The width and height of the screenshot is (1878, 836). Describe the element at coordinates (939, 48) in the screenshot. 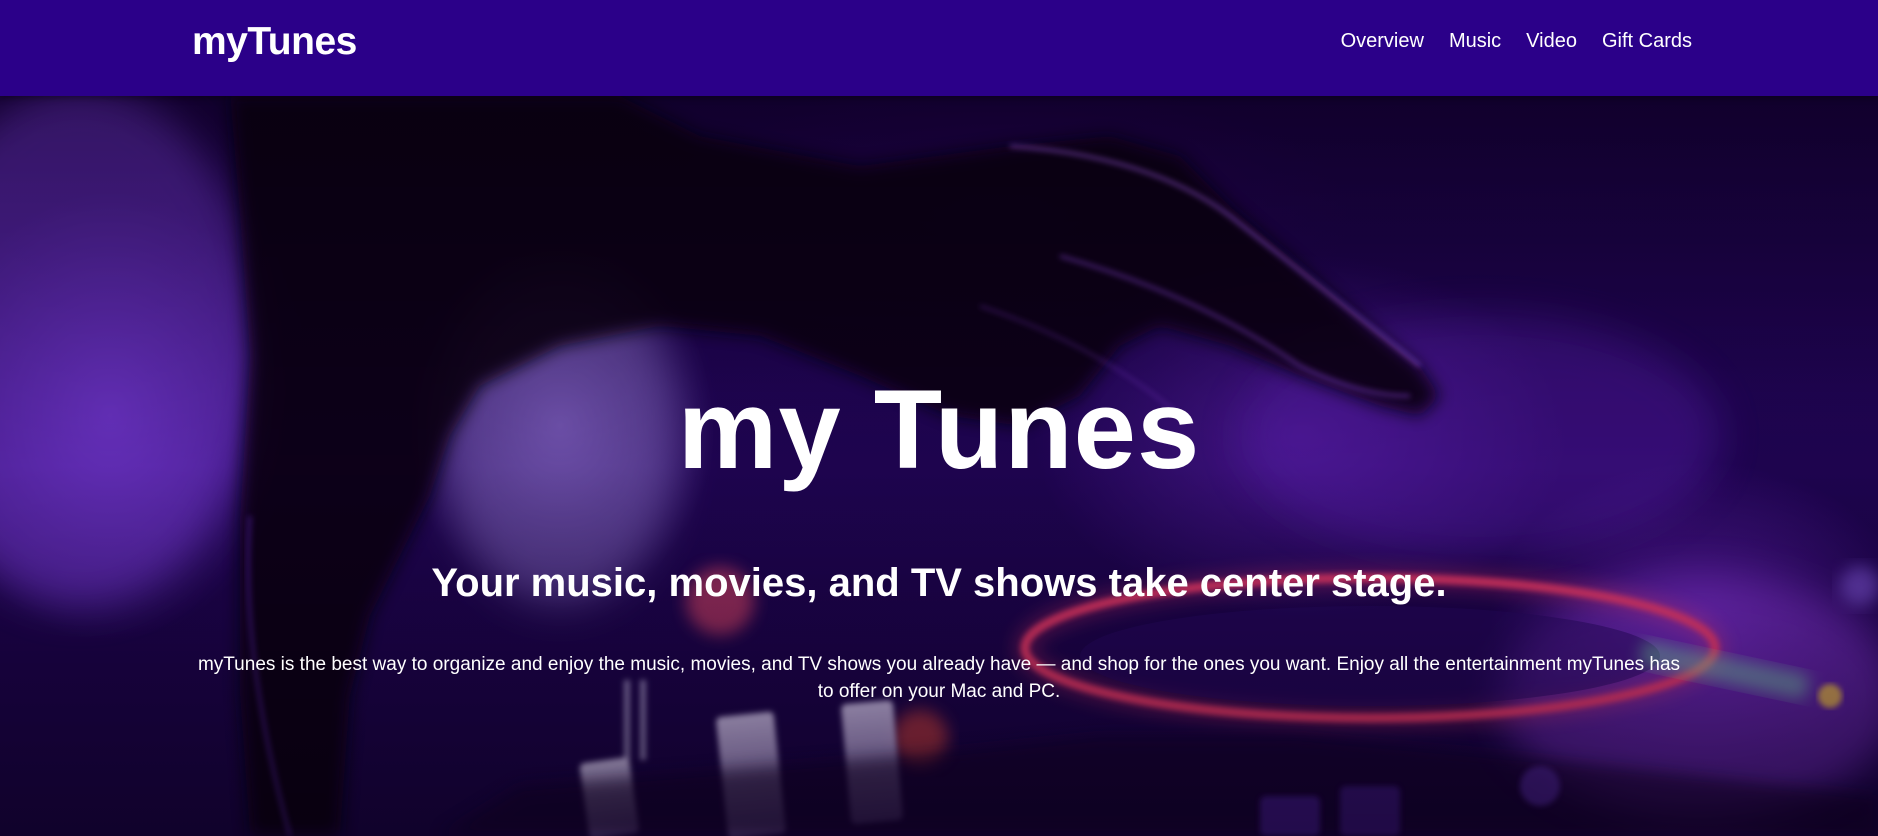

I see `top-navbar: myTunes Overview Music Video Gift Cards` at that location.